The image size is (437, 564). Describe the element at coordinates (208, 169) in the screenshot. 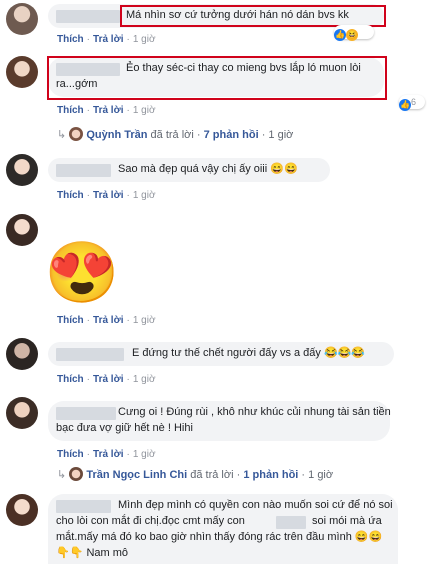

I see `comment-text: Sao mà đẹp quá vậy chị ấy oiii 😄😄` at that location.